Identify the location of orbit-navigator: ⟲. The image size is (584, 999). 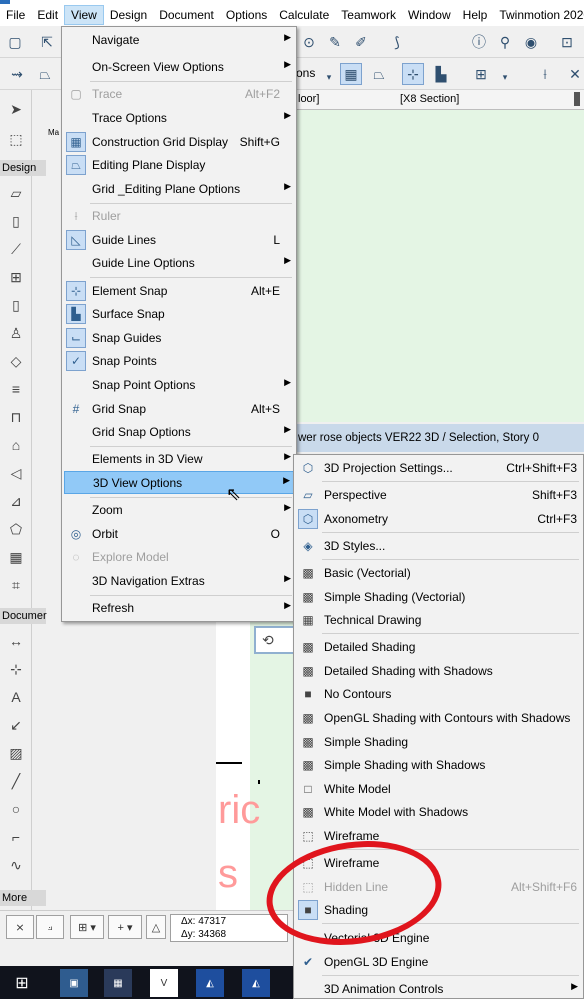
(275, 640).